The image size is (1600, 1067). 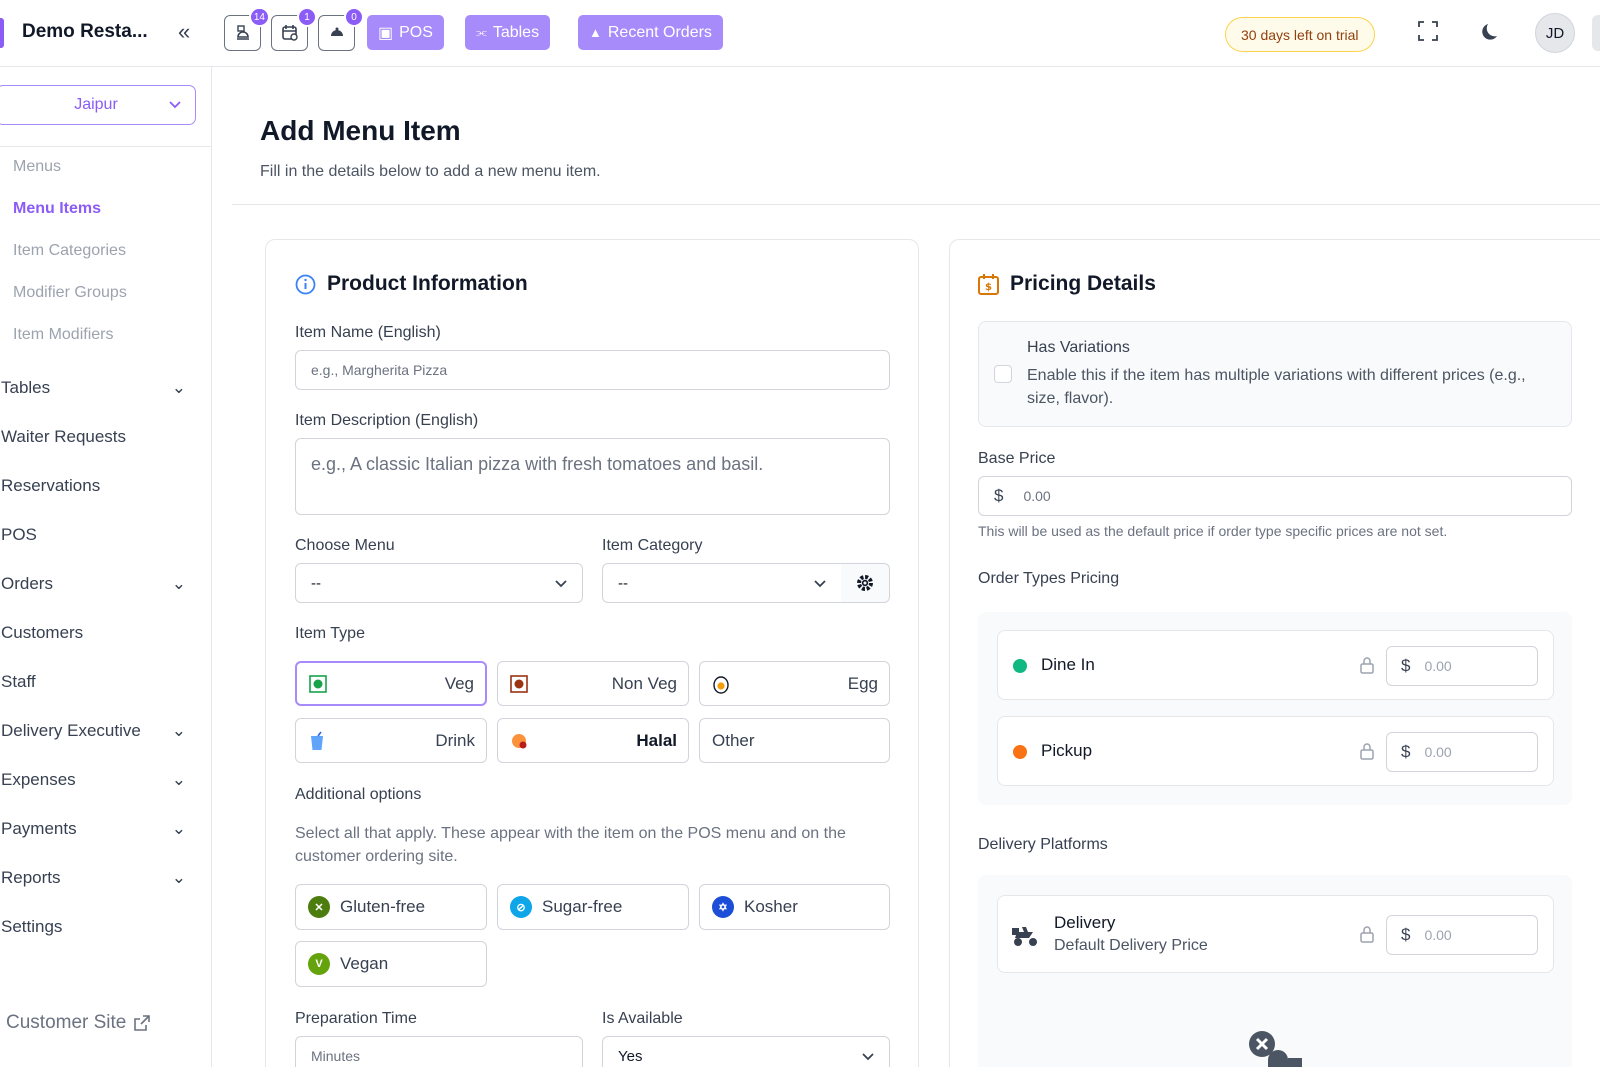 I want to click on select-value: --, so click(x=623, y=583).